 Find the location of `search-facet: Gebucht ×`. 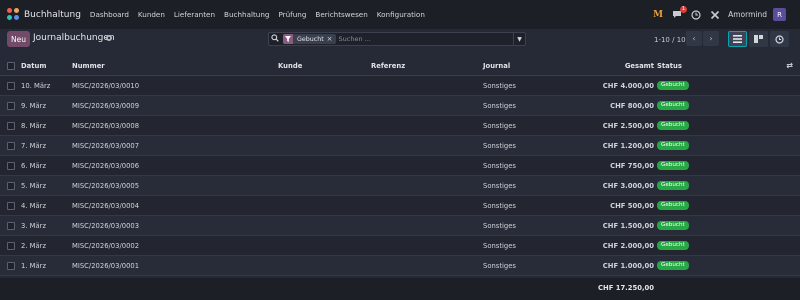

search-facet: Gebucht × is located at coordinates (309, 39).